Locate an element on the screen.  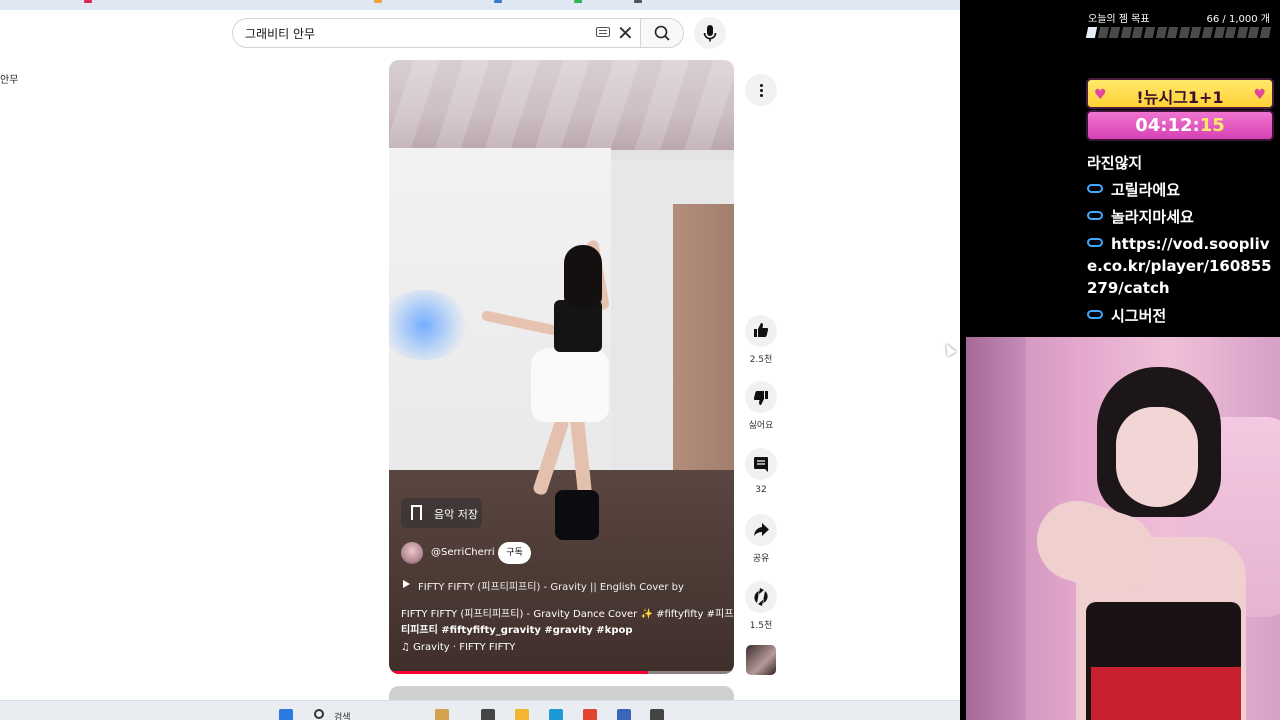
chat-message: 고릴라에요 is located at coordinates (1182, 190).